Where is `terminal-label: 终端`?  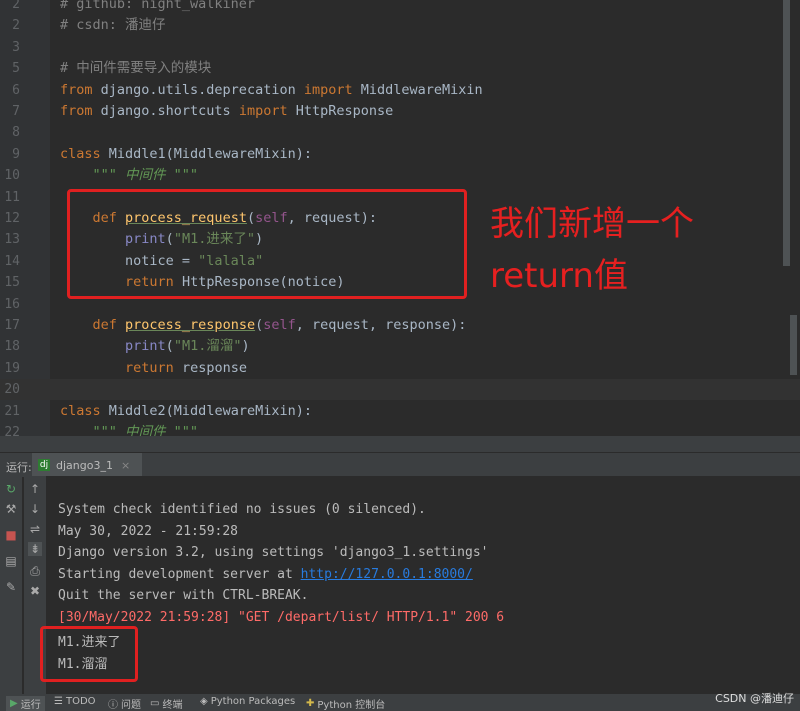
terminal-label: 终端 is located at coordinates (172, 705).